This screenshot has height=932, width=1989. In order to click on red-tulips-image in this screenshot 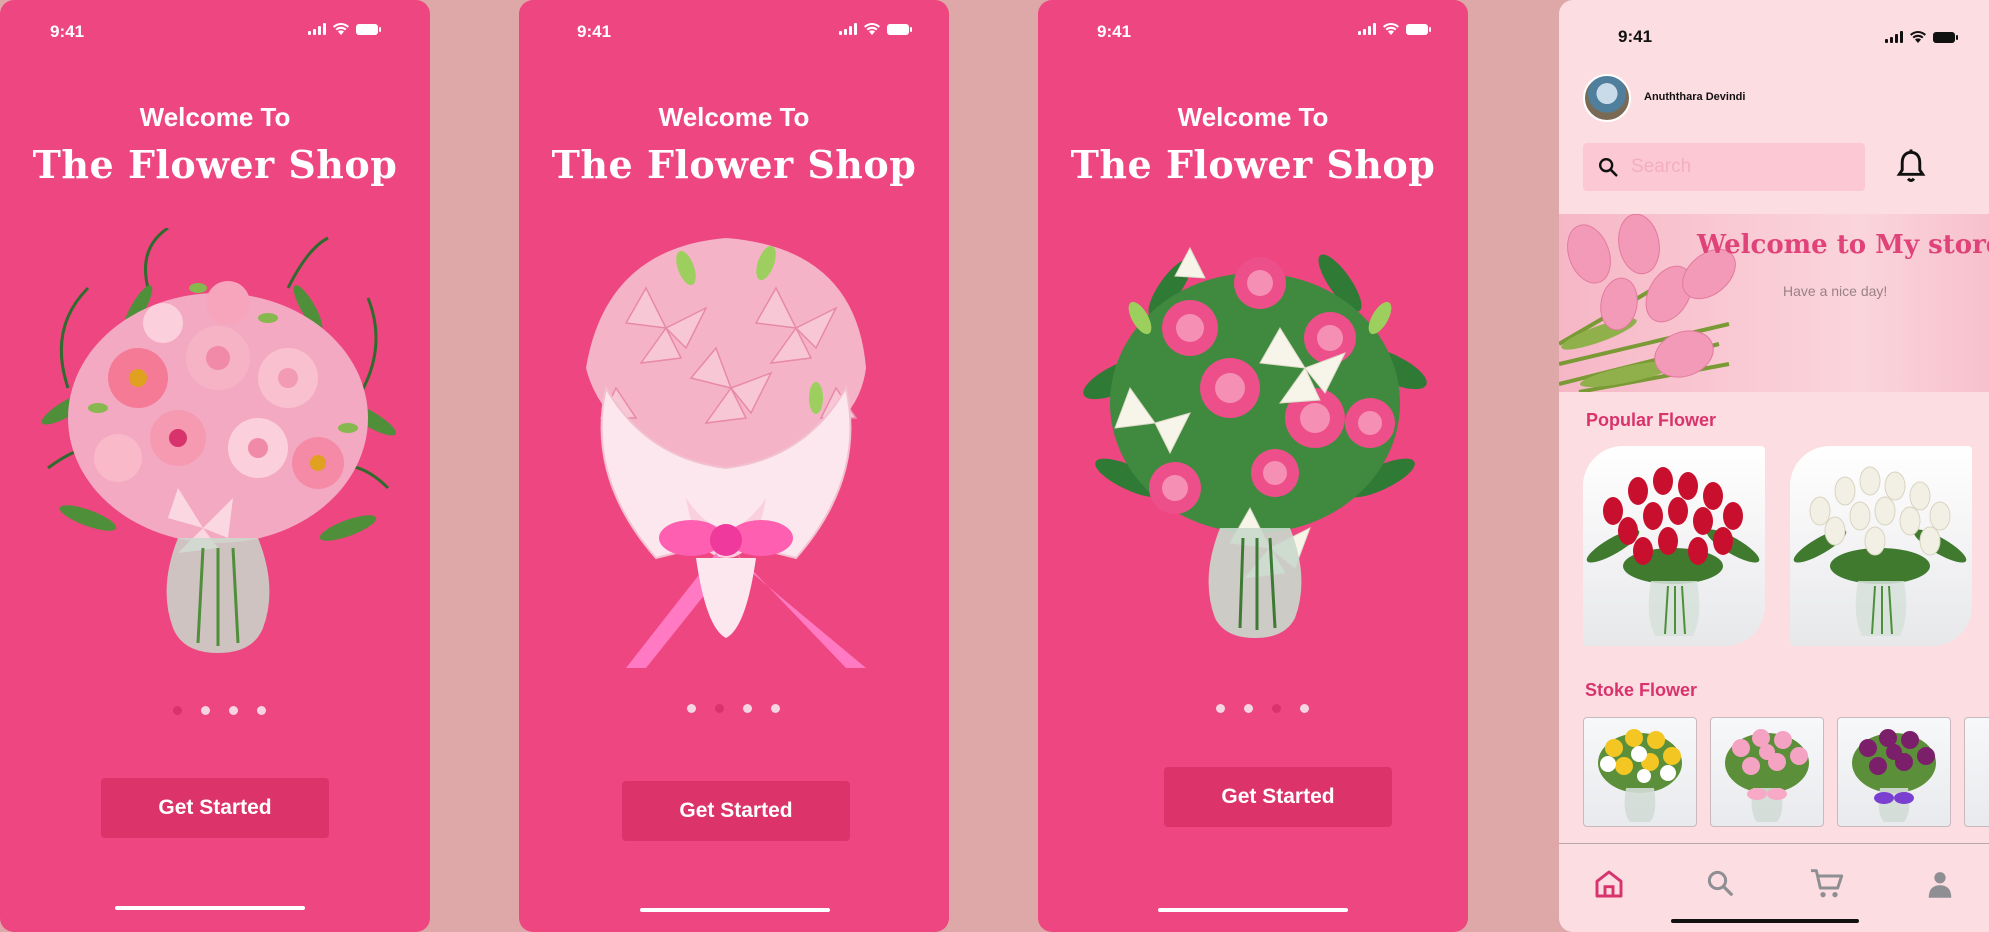, I will do `click(1673, 551)`.